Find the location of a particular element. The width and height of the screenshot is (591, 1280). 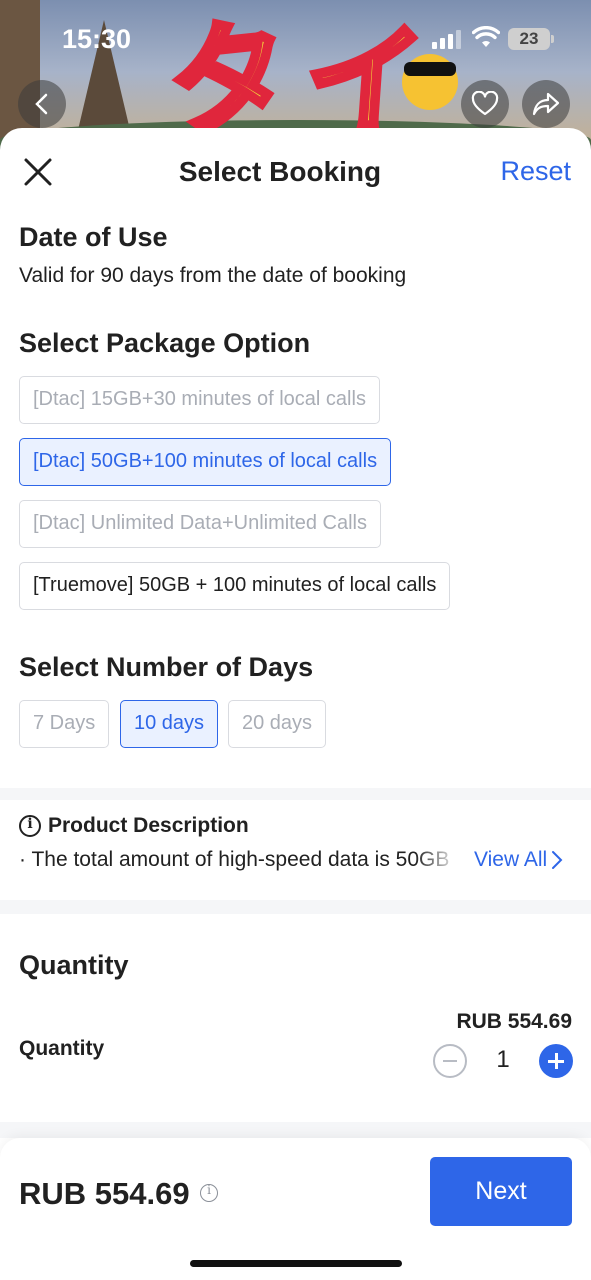

share-icon is located at coordinates (546, 104).